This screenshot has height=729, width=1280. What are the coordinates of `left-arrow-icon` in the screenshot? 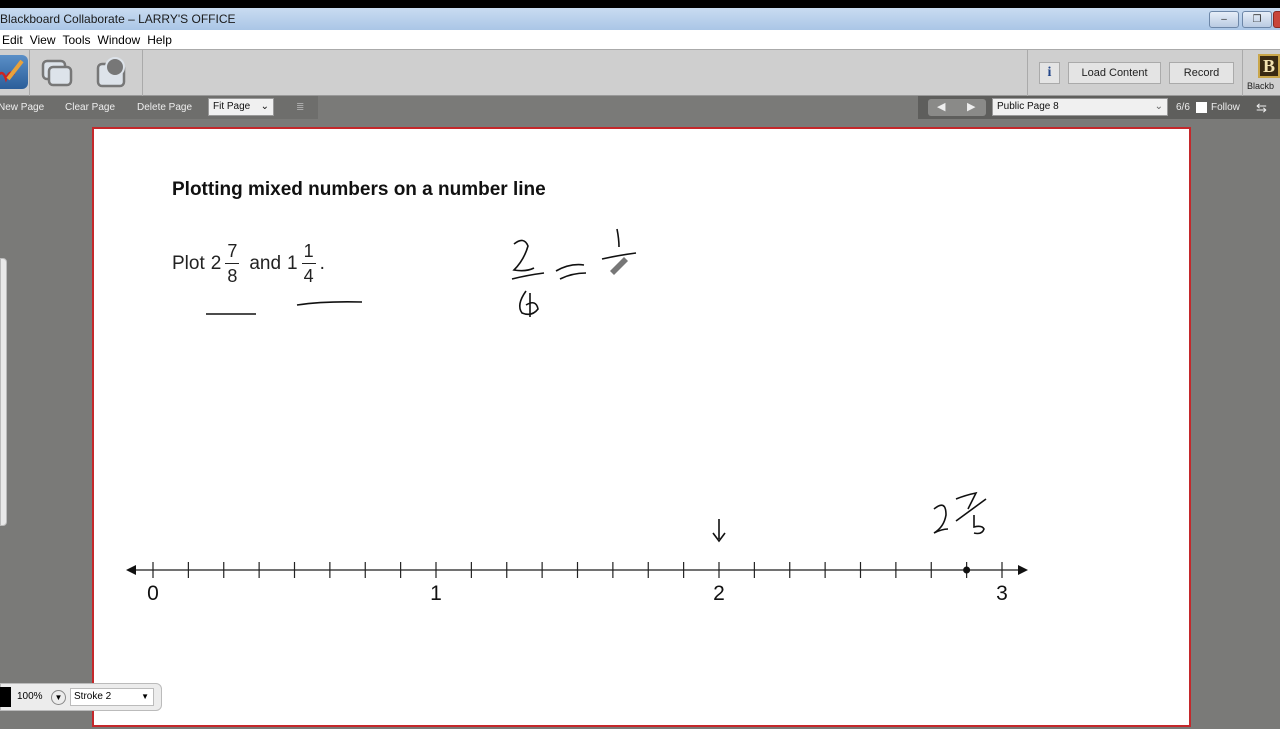 It's located at (131, 570).